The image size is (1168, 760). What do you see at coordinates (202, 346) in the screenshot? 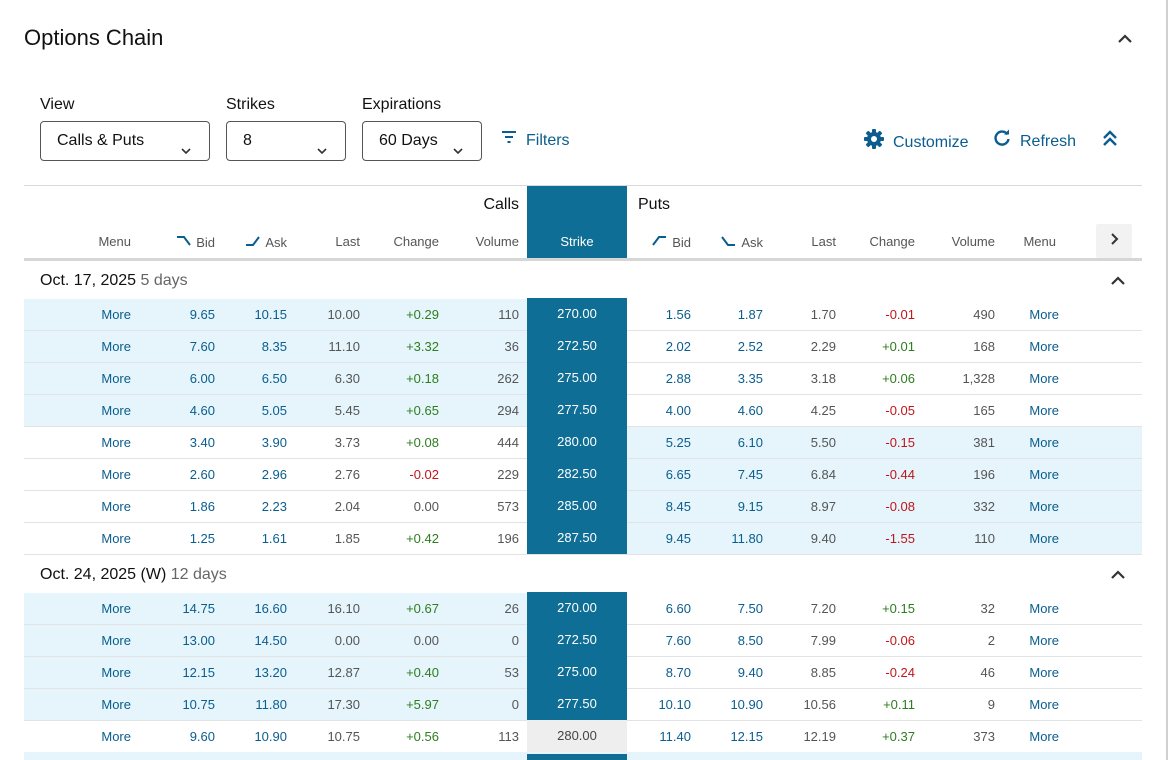
I see `call-bid: 7.60` at bounding box center [202, 346].